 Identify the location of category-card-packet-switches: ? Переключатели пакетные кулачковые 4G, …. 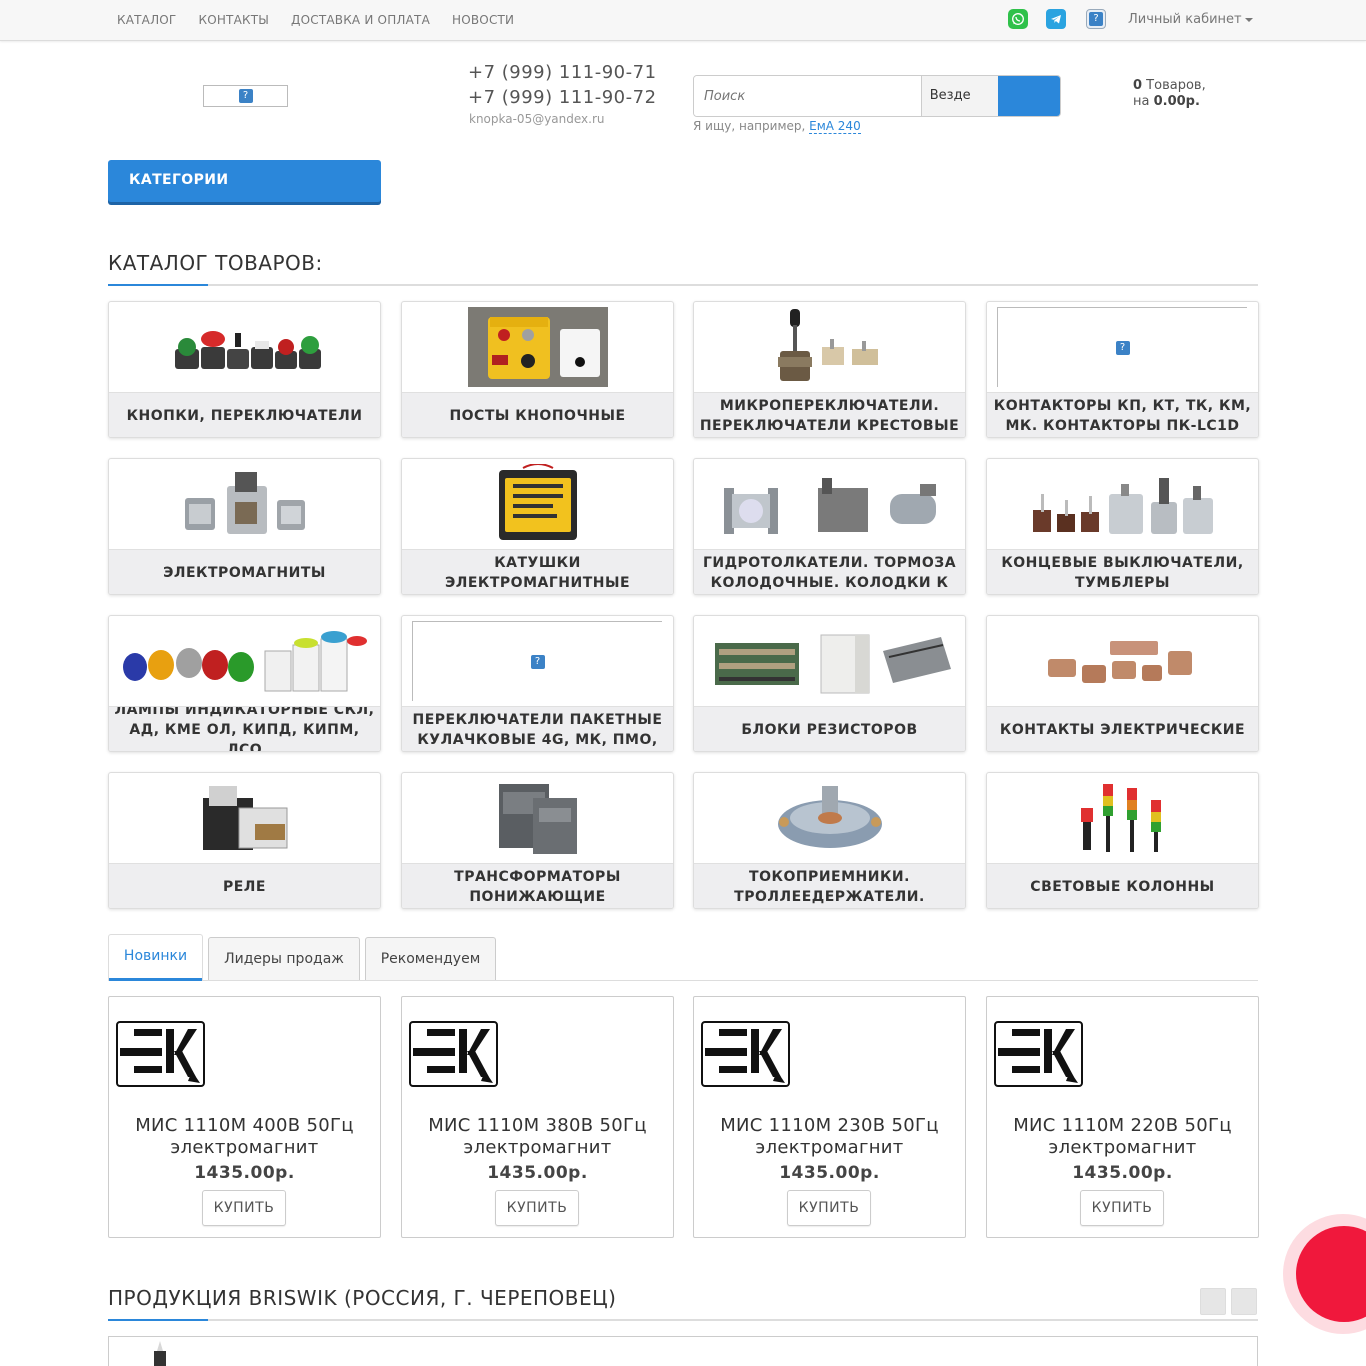
(537, 683).